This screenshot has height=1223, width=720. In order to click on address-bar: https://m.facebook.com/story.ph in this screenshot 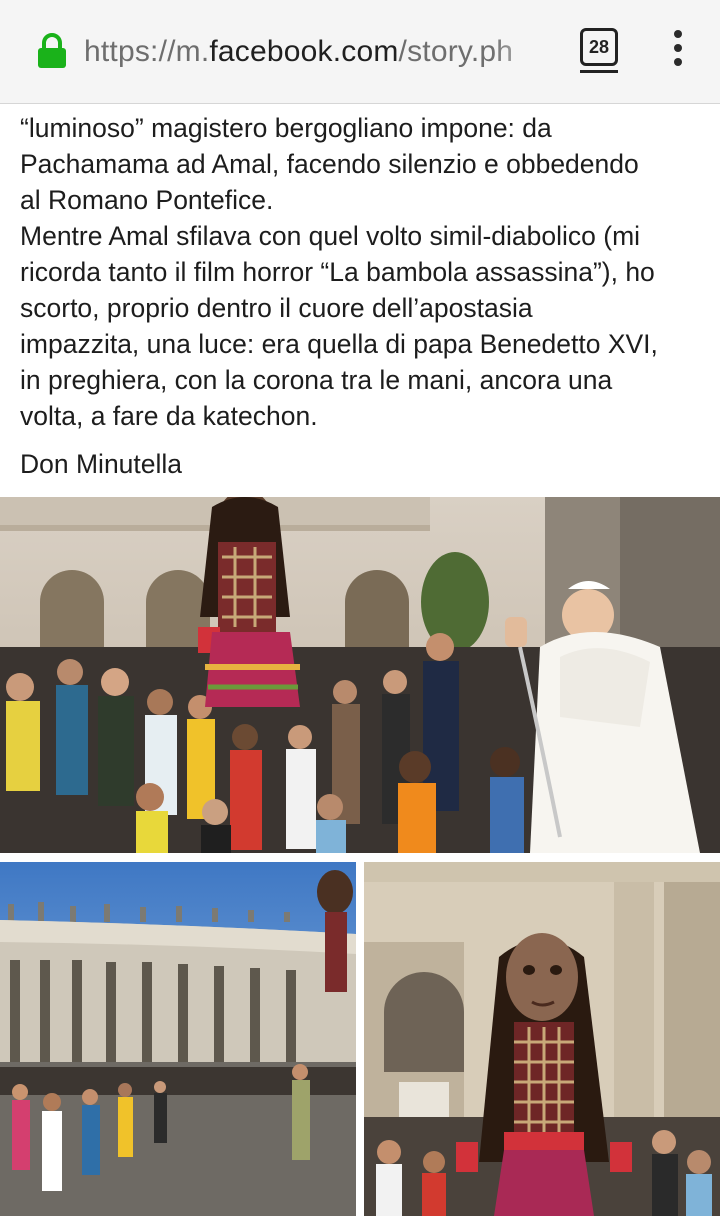, I will do `click(318, 52)`.